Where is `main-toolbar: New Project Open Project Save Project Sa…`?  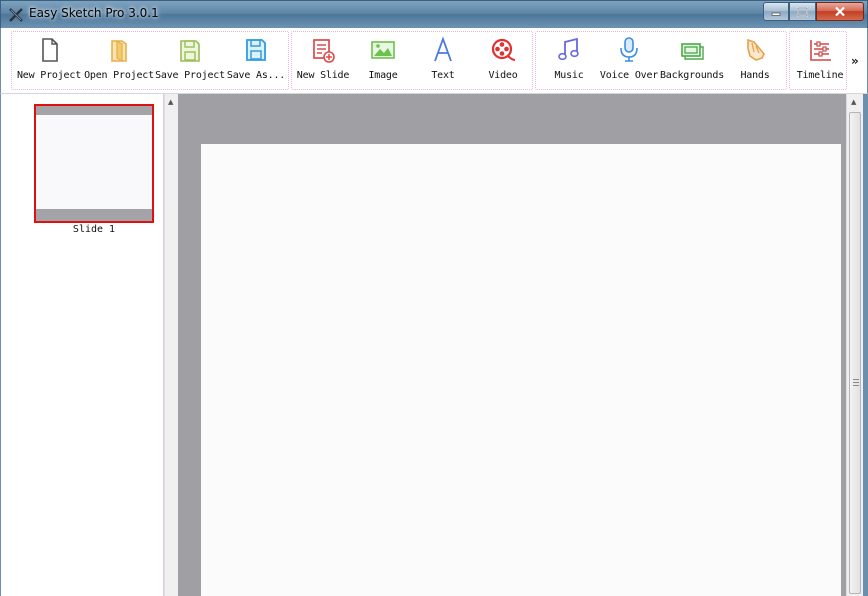 main-toolbar: New Project Open Project Save Project Sa… is located at coordinates (434, 61).